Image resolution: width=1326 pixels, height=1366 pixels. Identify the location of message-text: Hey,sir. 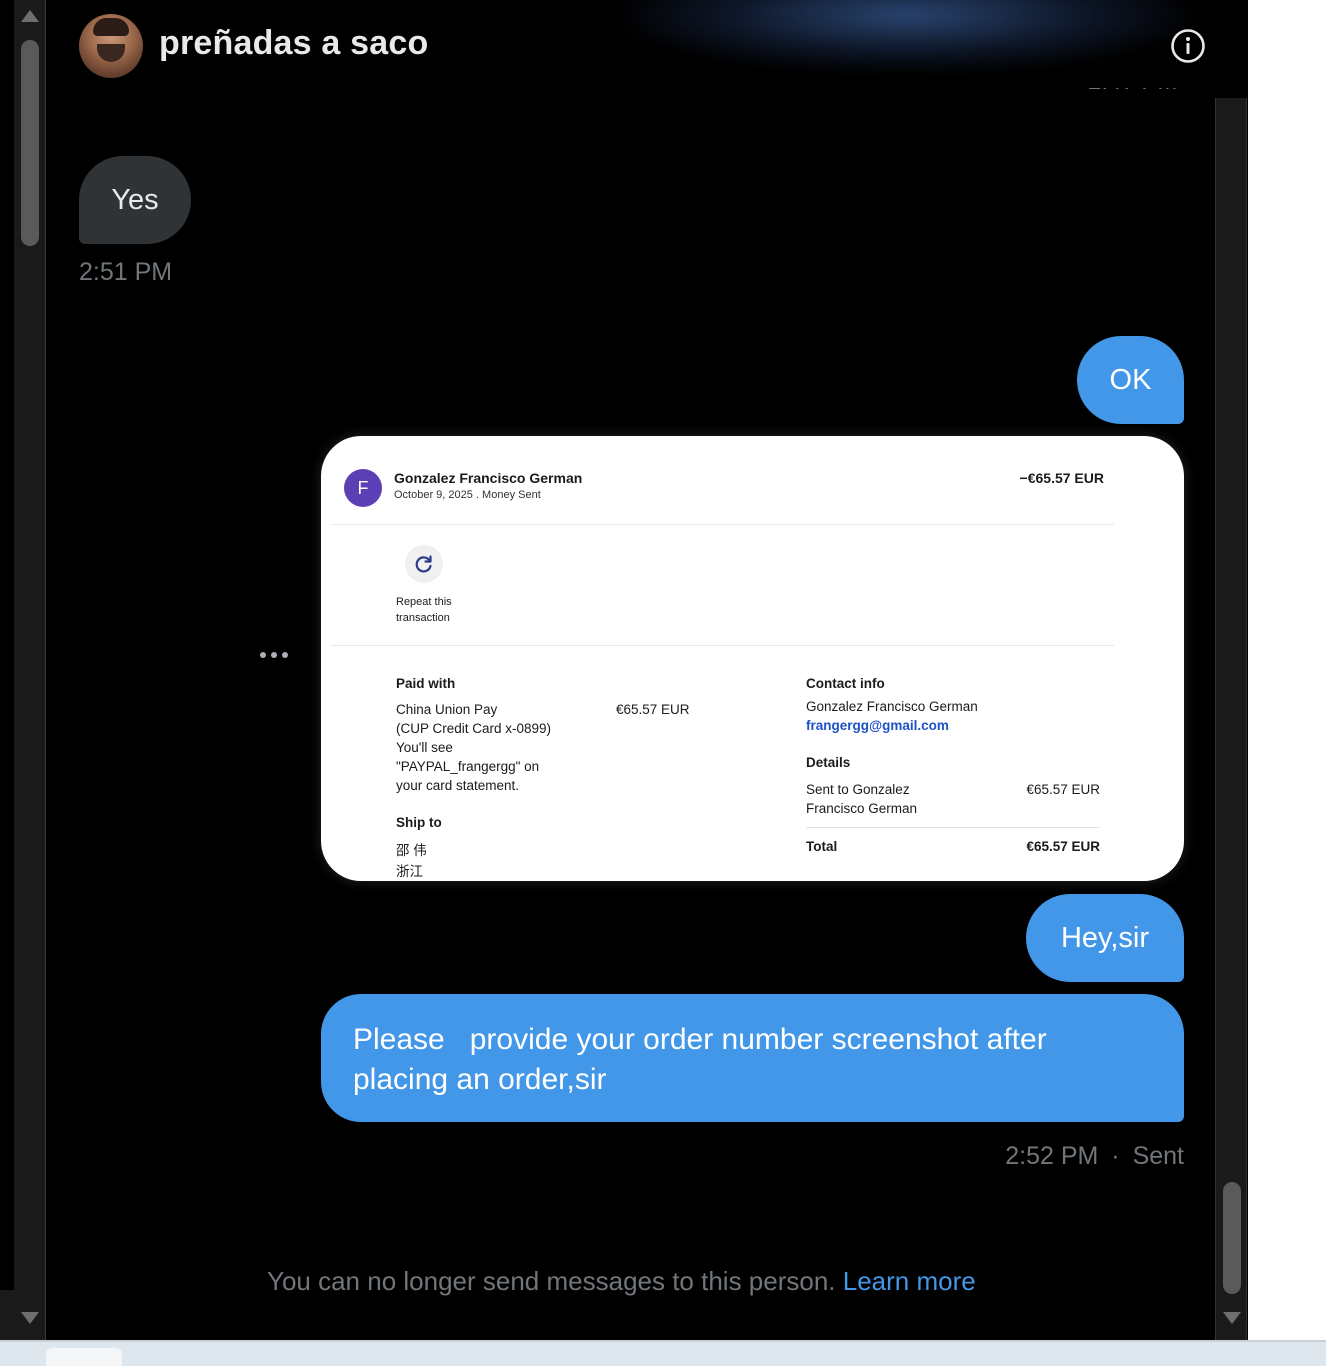
(1105, 938).